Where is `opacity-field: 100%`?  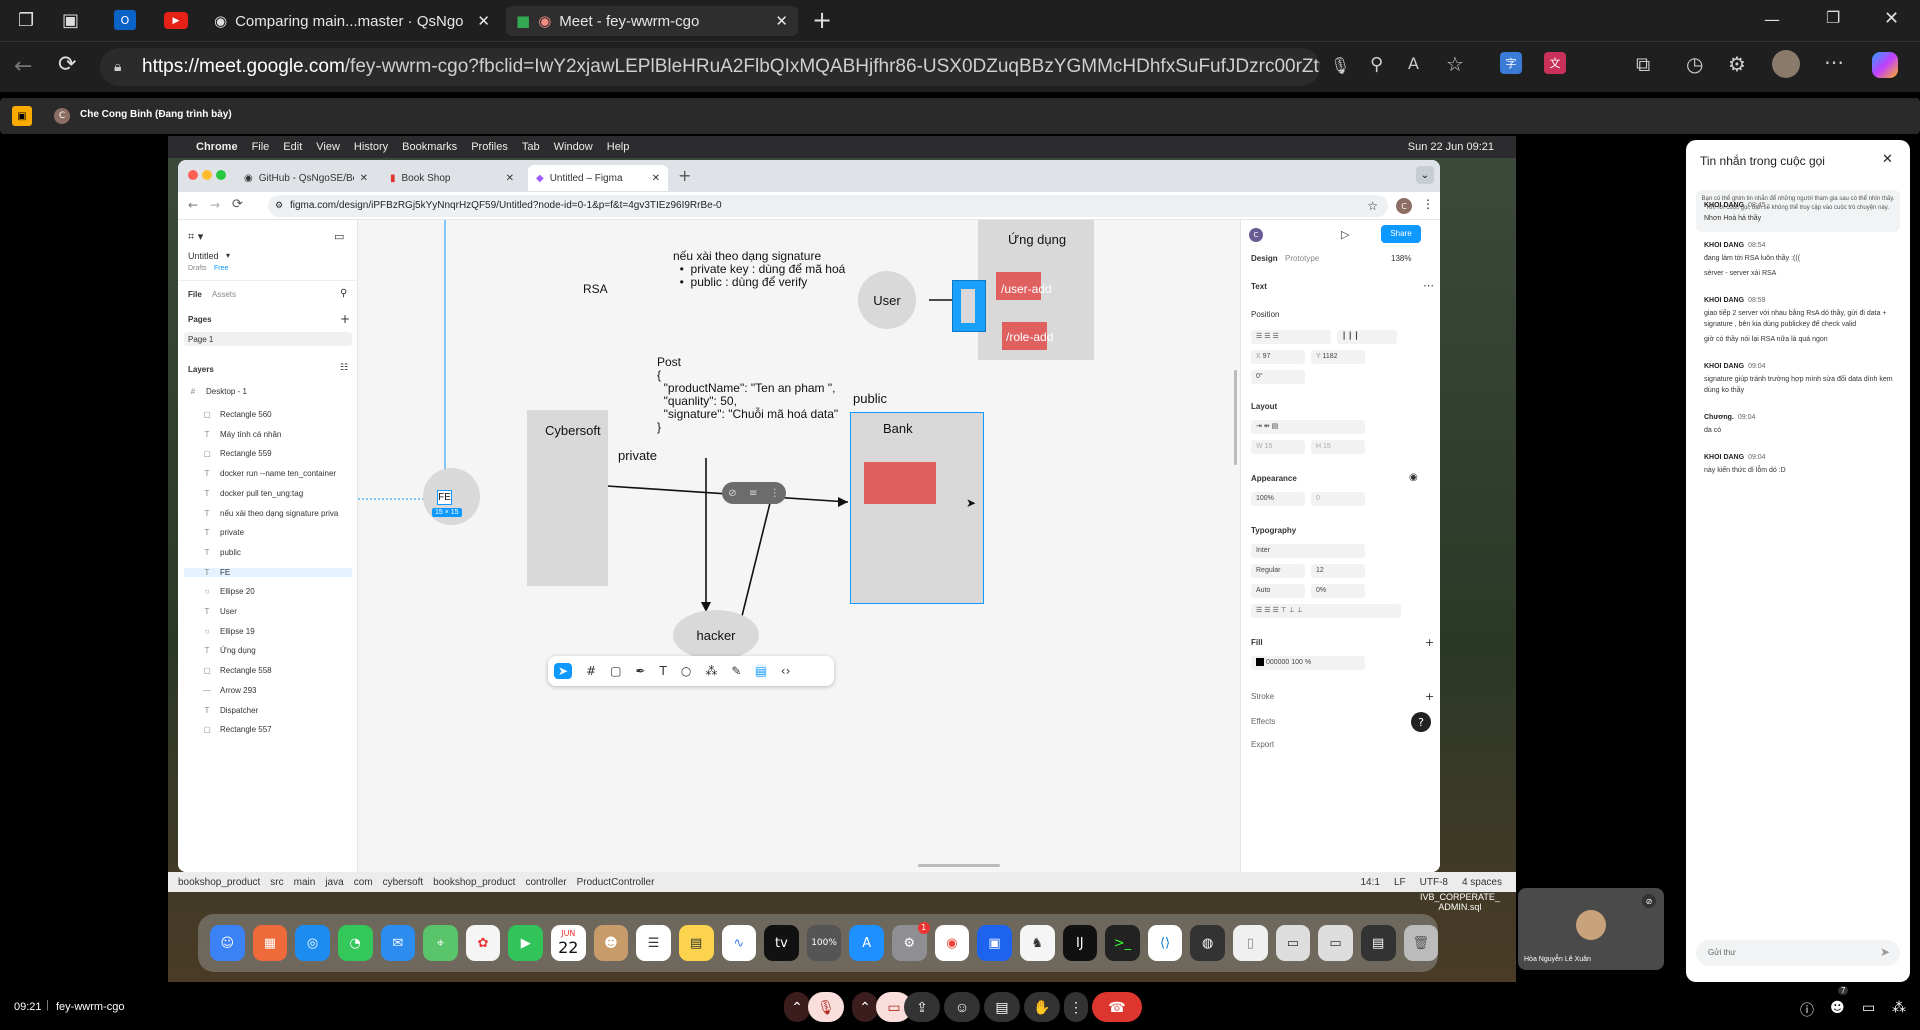
opacity-field: 100% is located at coordinates (1278, 499).